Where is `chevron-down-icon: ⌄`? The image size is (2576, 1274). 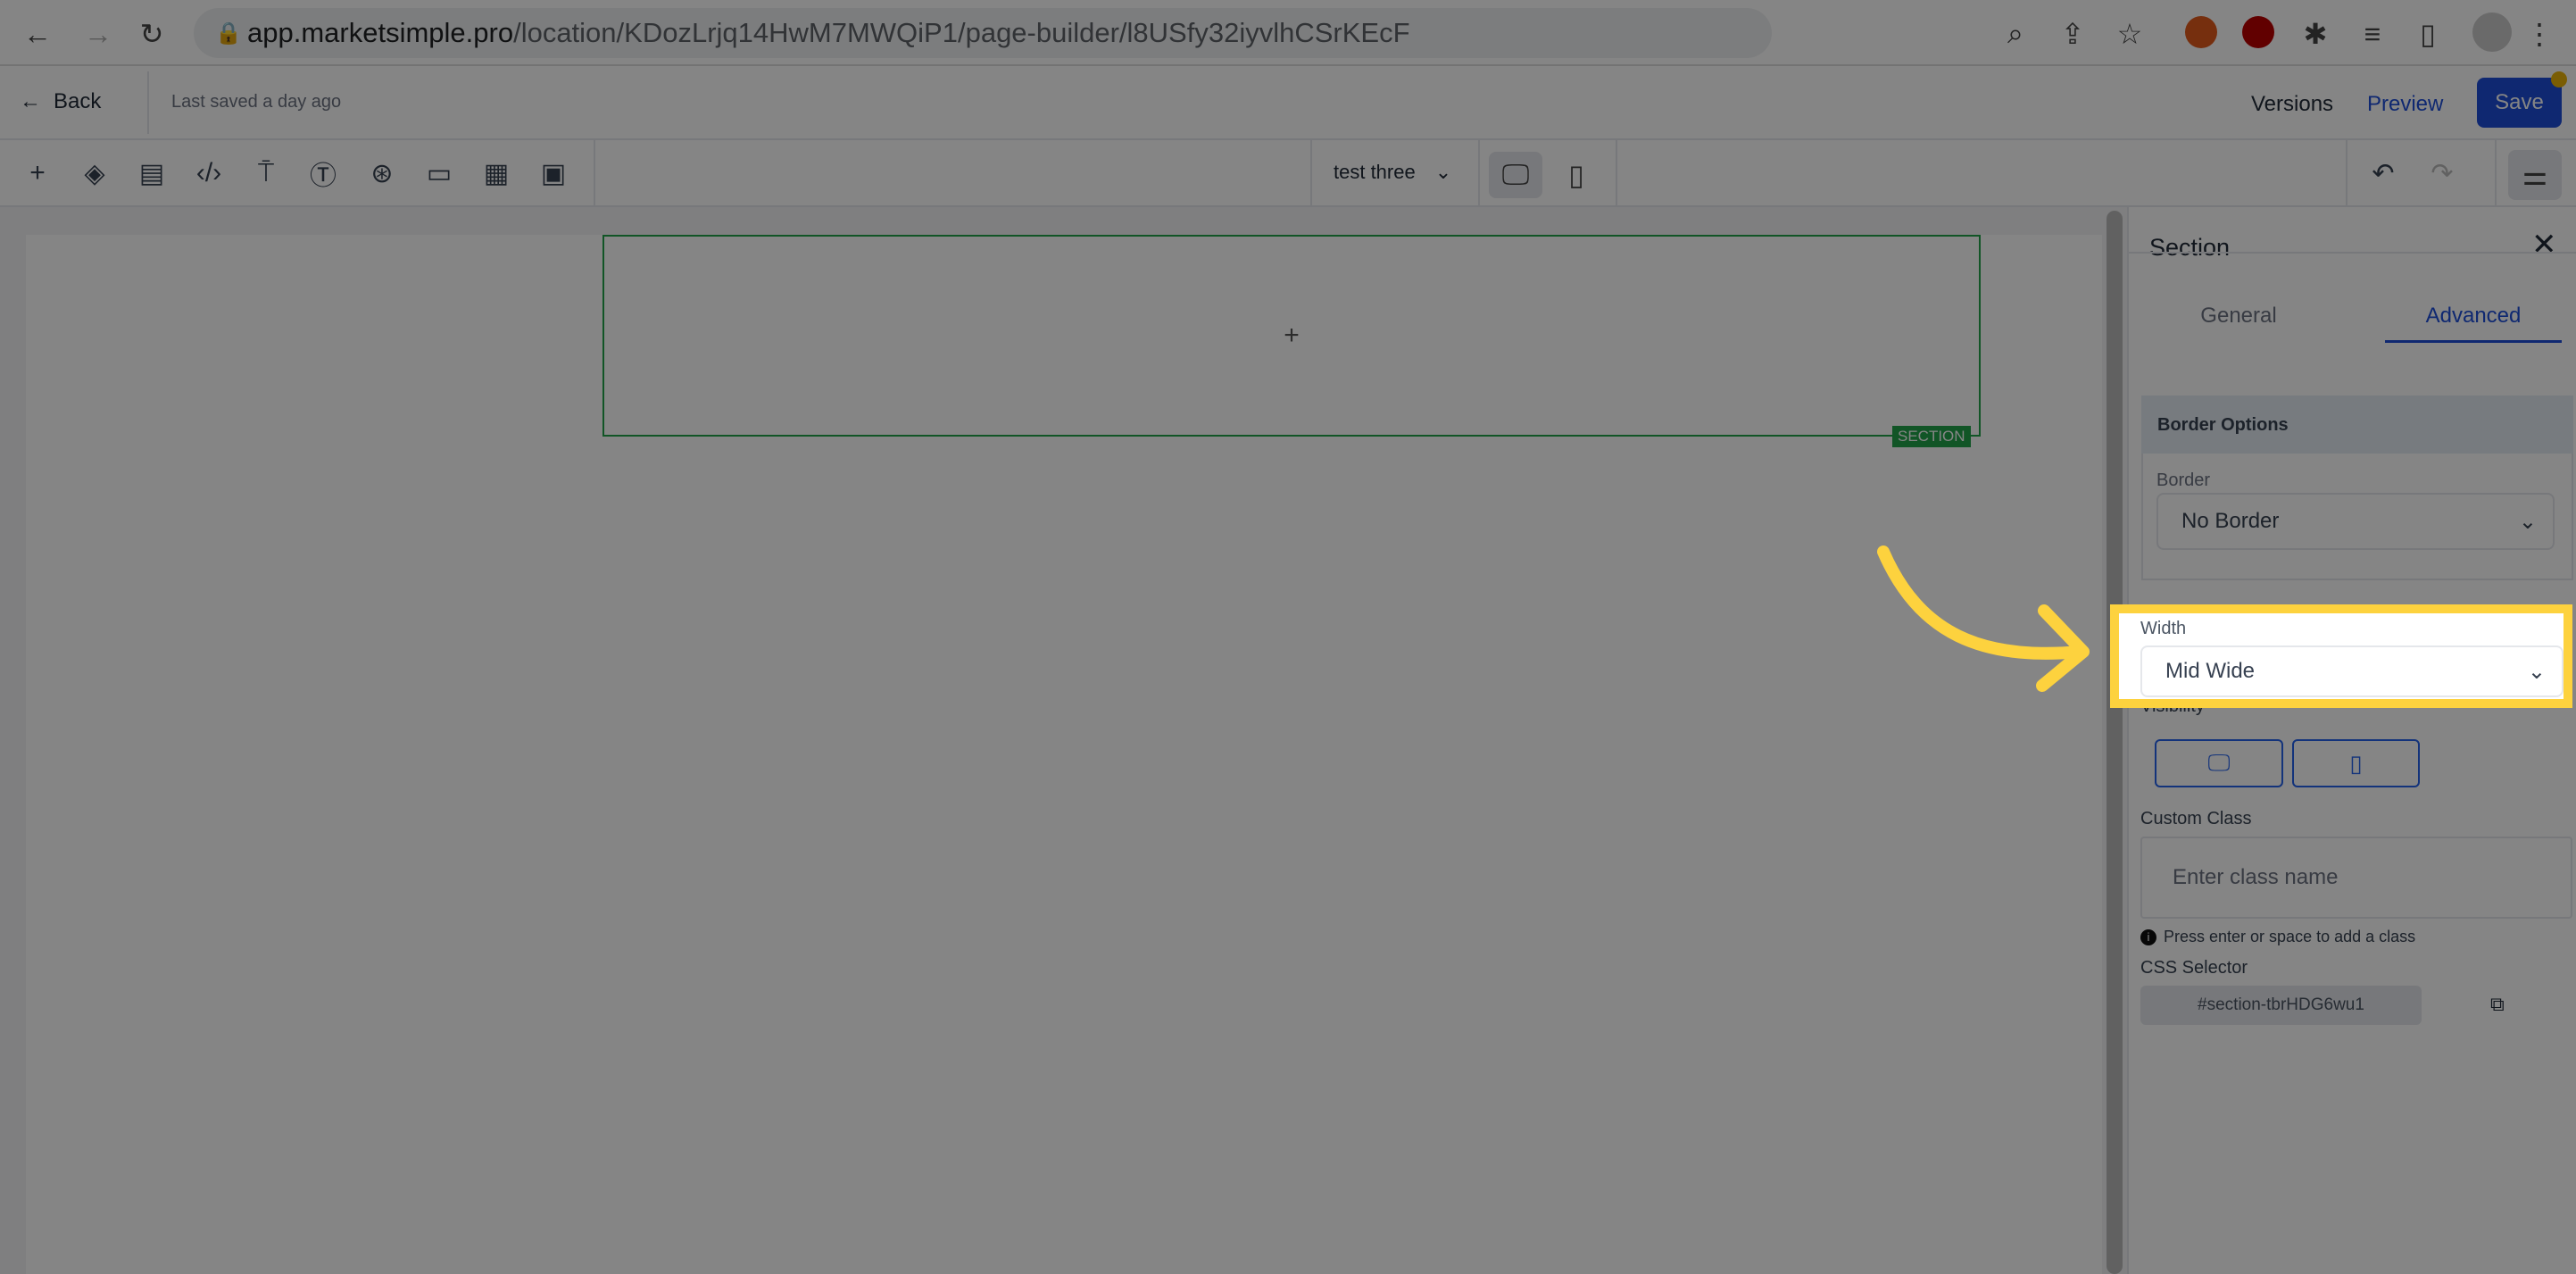 chevron-down-icon: ⌄ is located at coordinates (2537, 671).